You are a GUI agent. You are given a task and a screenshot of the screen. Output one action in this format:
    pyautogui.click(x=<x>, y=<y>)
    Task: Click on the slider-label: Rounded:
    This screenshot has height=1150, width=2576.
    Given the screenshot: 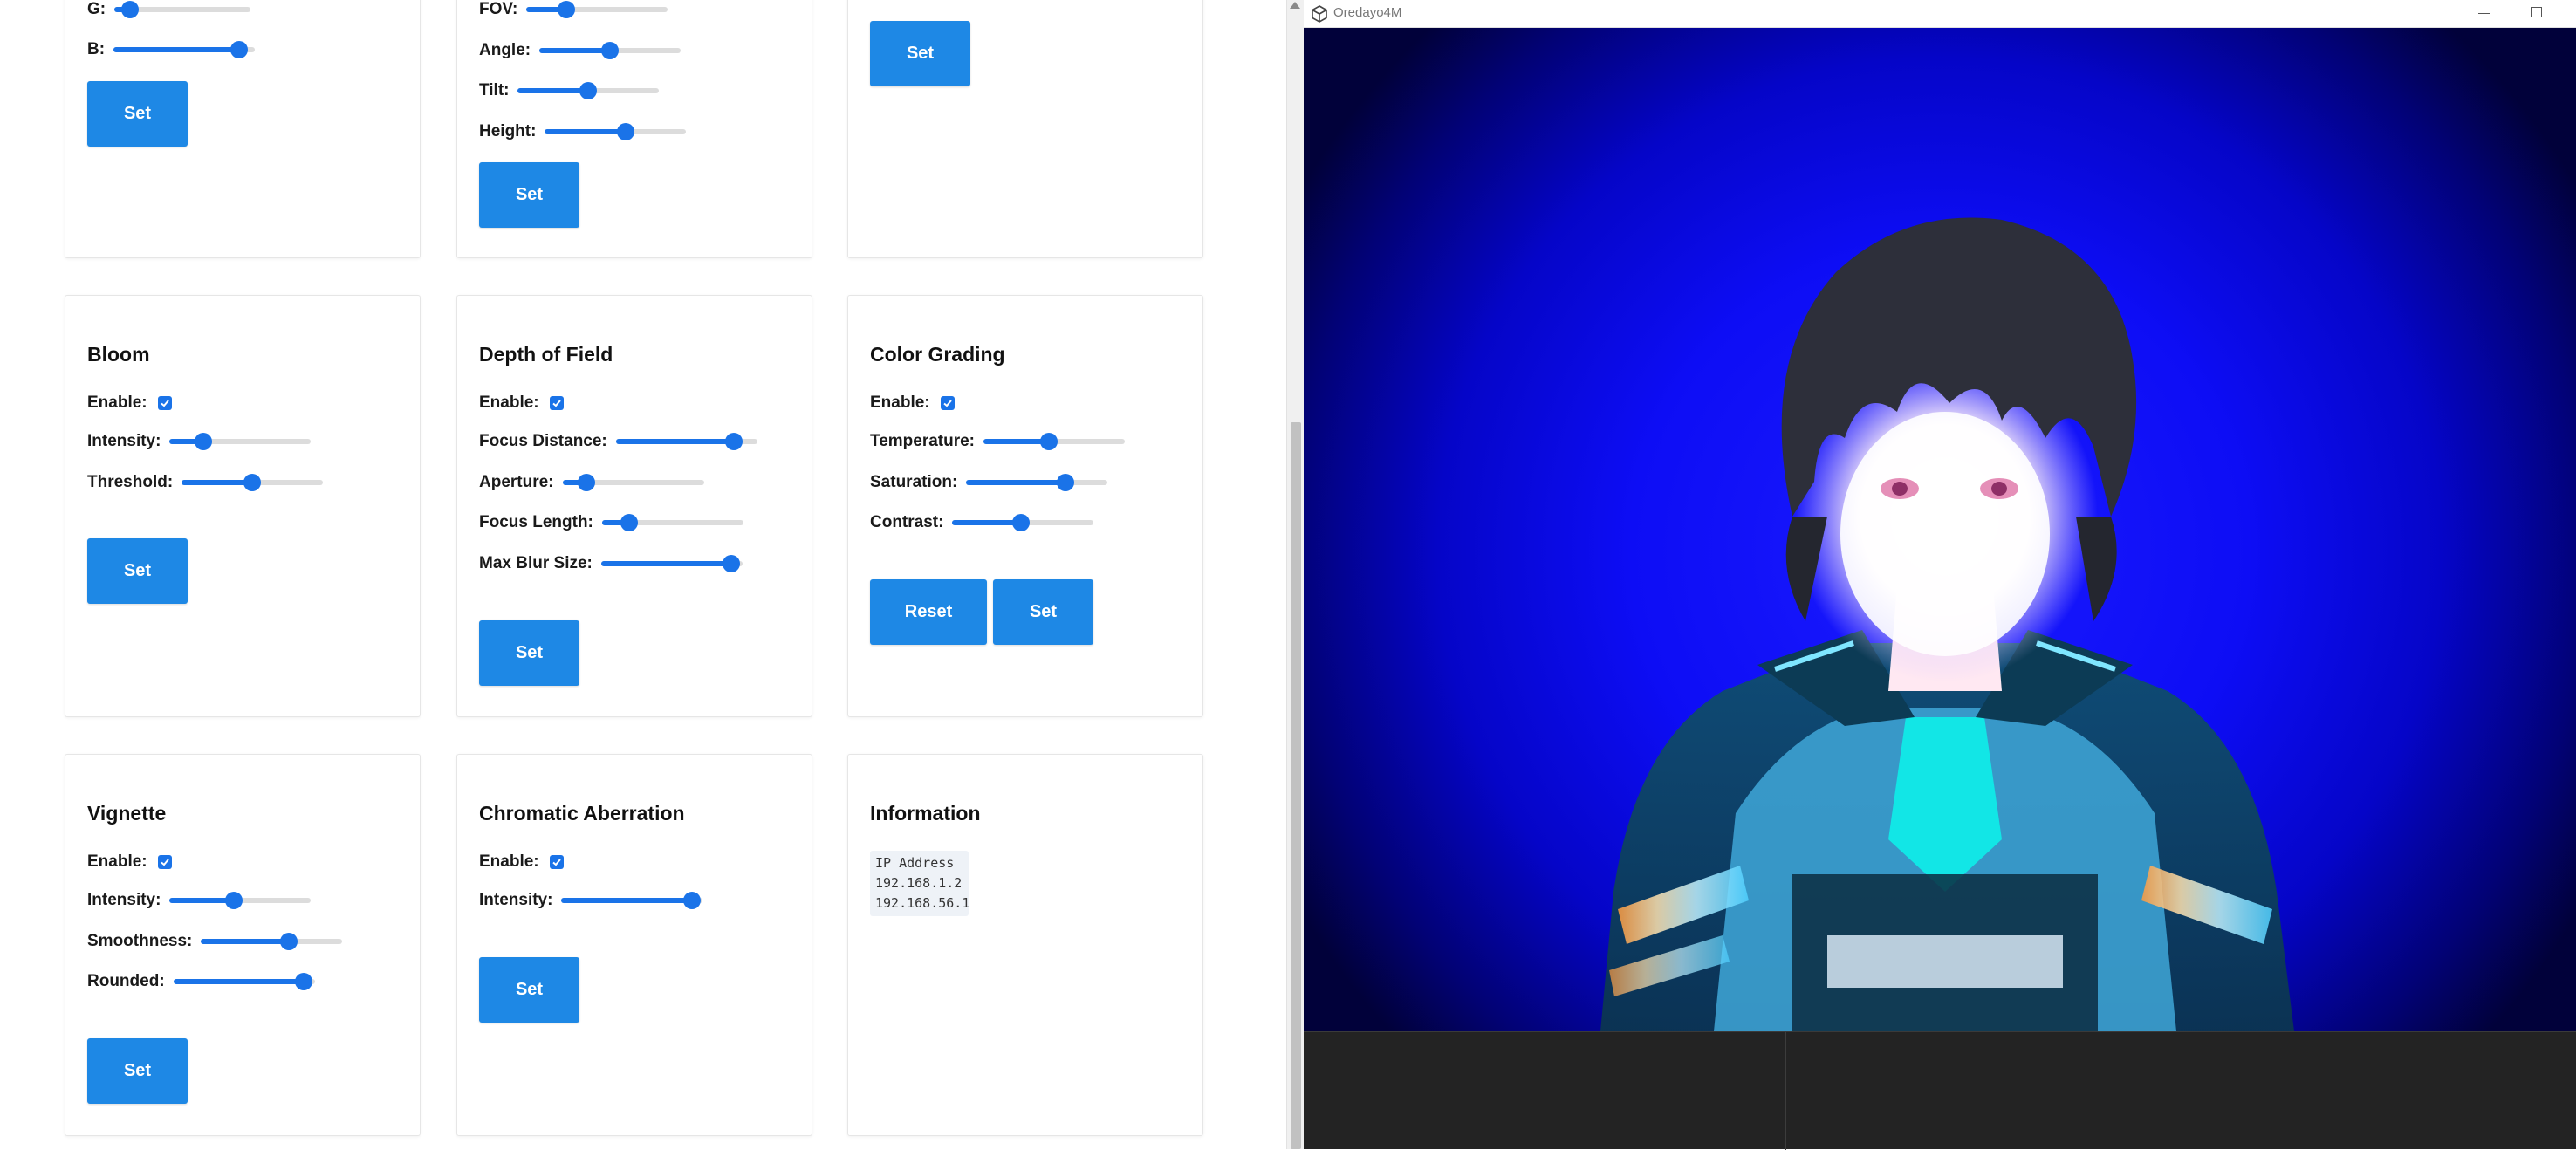 What is the action you would take?
    pyautogui.click(x=126, y=981)
    